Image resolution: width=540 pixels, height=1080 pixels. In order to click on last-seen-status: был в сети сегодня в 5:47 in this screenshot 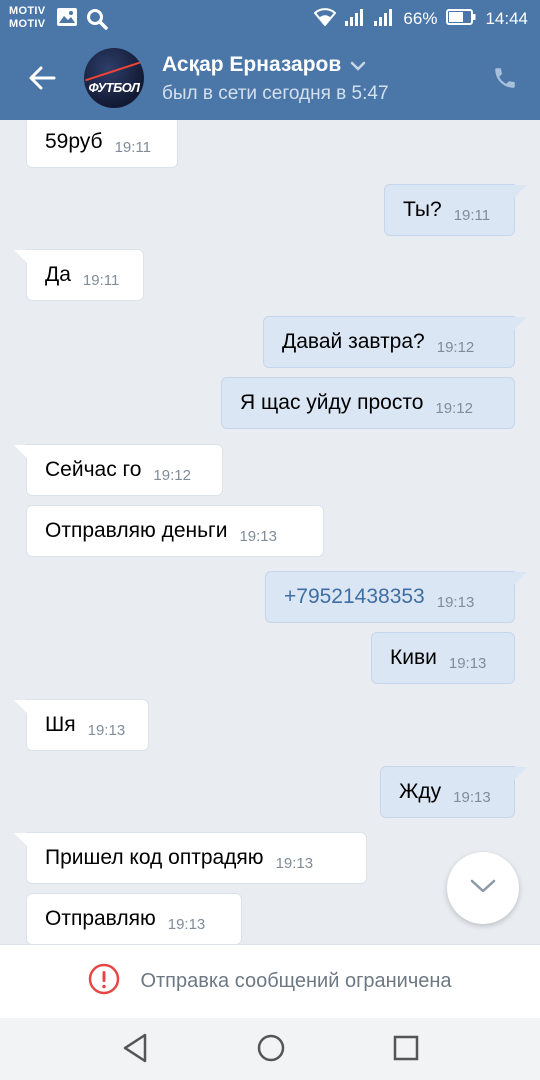, I will do `click(275, 93)`.